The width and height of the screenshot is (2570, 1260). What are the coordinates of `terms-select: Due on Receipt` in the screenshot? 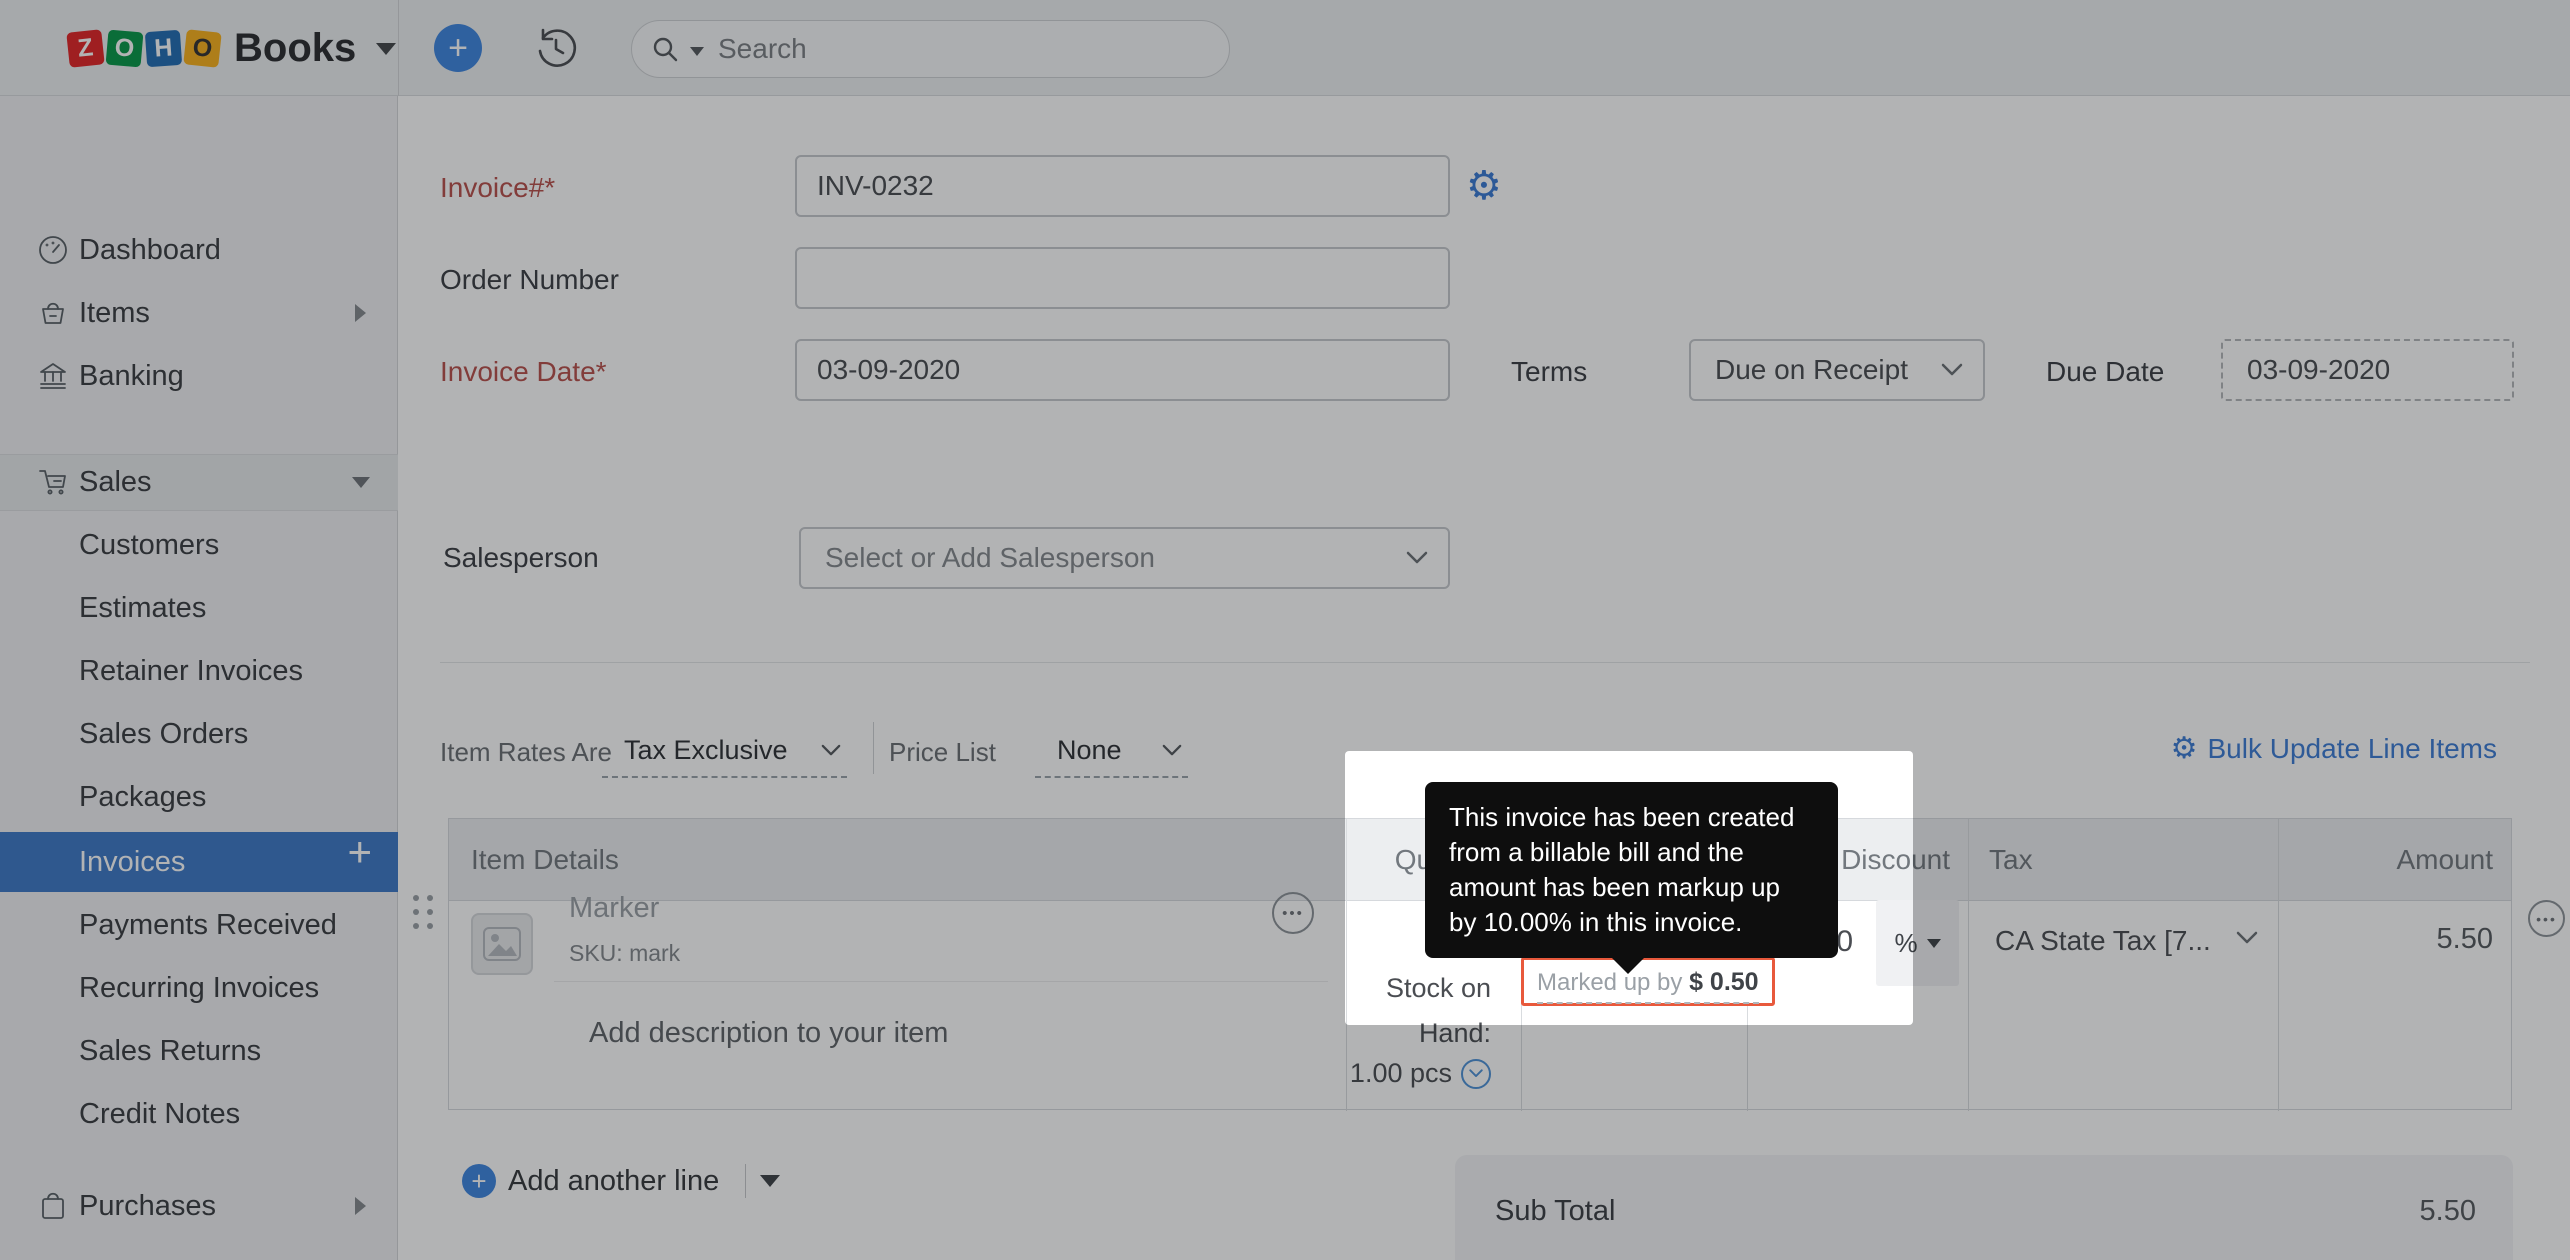 It's located at (1837, 370).